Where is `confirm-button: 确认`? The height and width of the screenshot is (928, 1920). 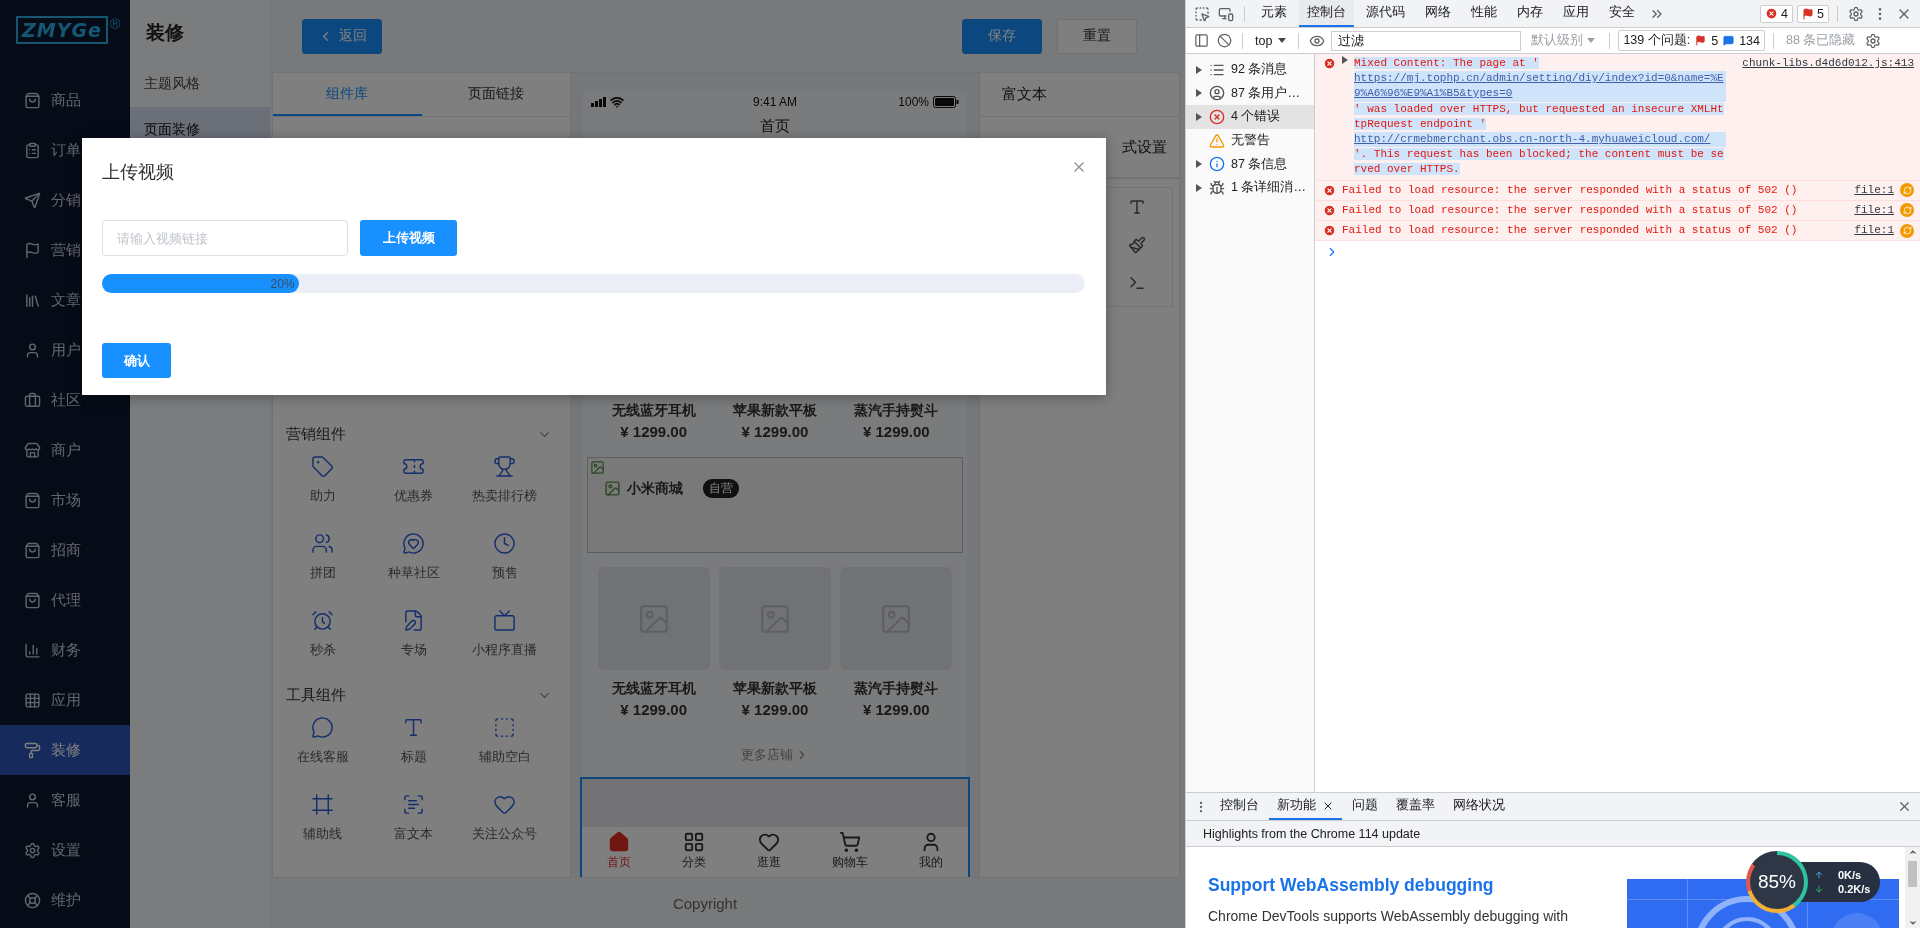 confirm-button: 确认 is located at coordinates (136, 360).